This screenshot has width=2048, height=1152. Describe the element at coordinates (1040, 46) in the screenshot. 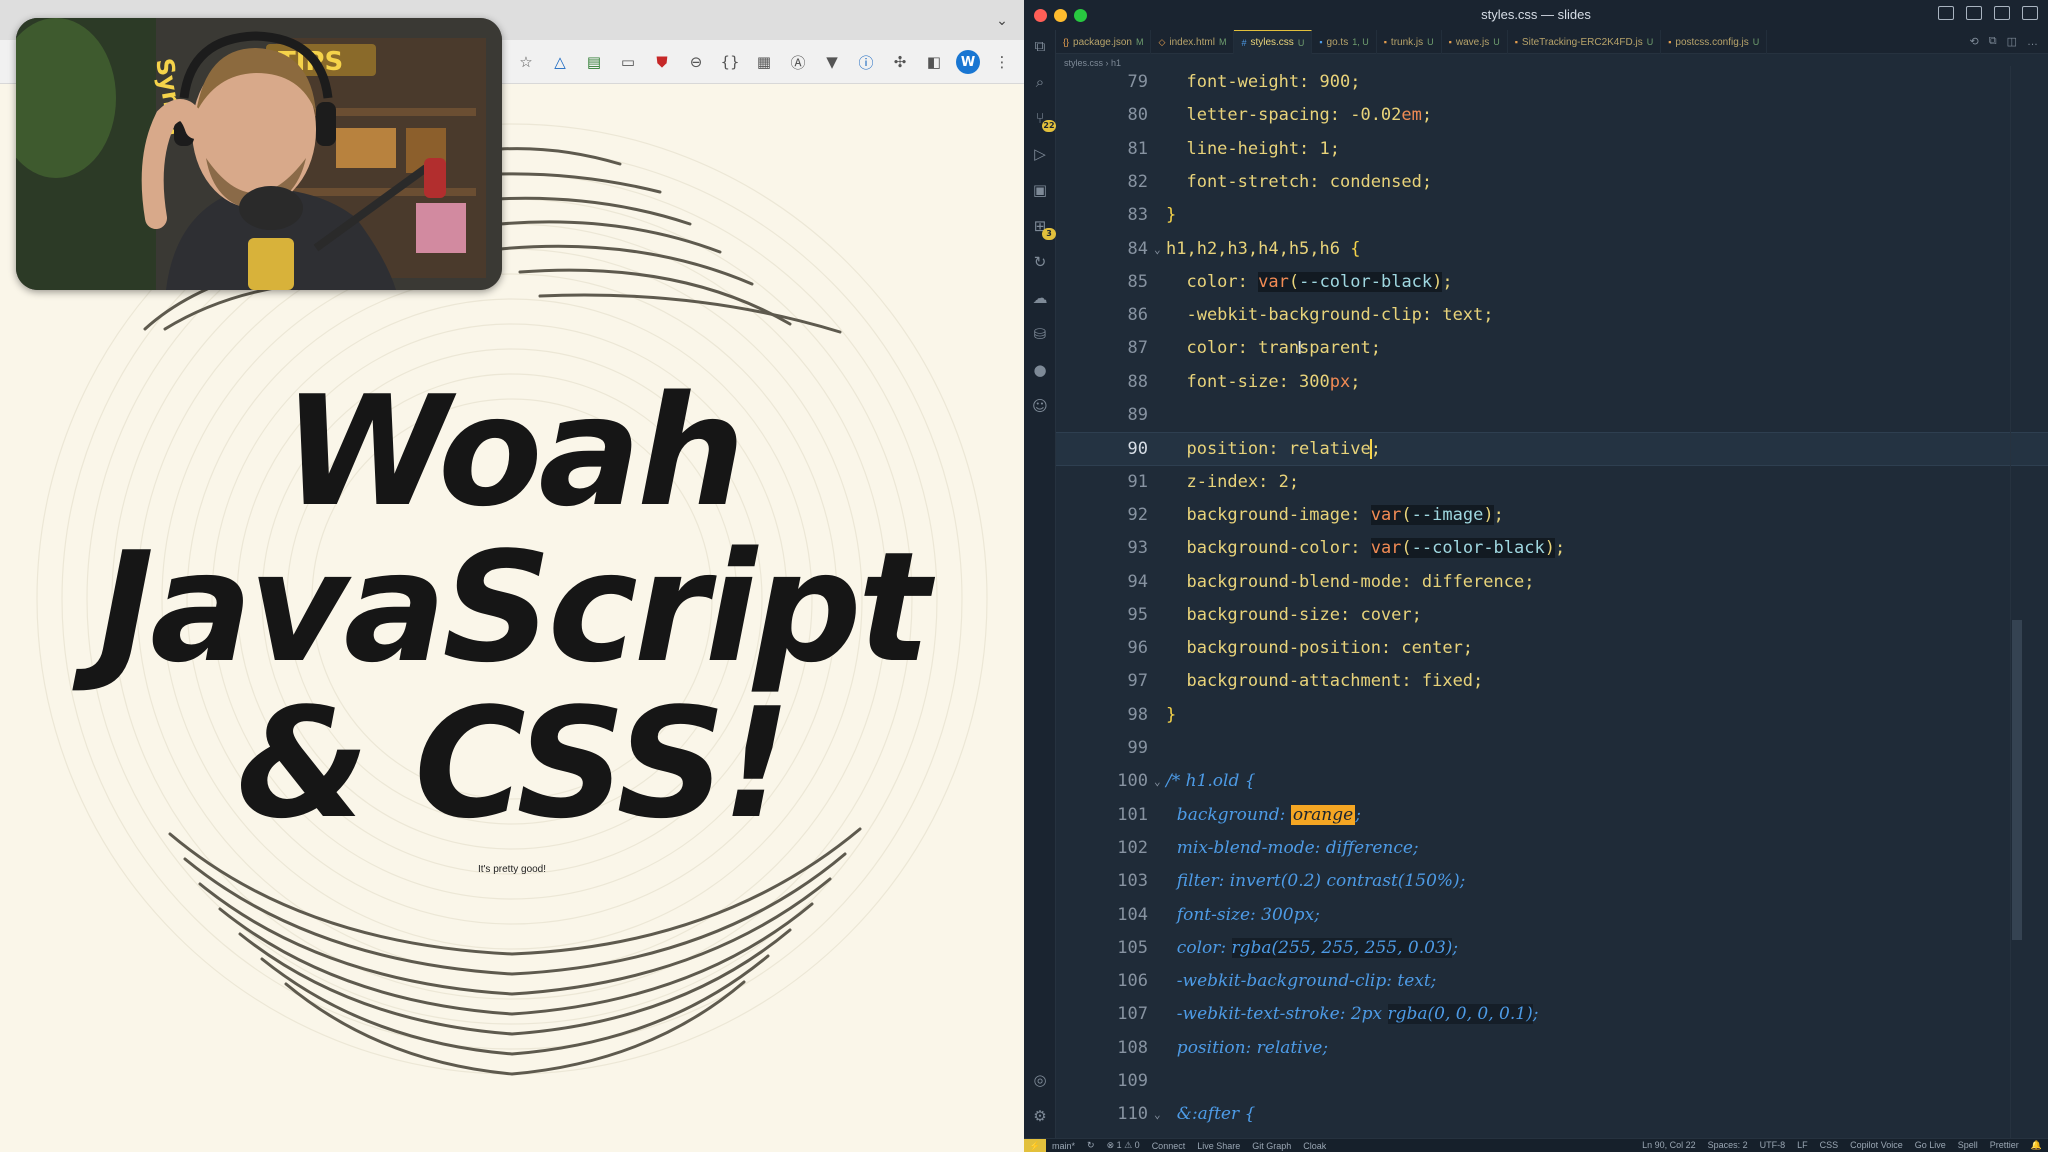

I see `explorer-icon: ⧉` at that location.